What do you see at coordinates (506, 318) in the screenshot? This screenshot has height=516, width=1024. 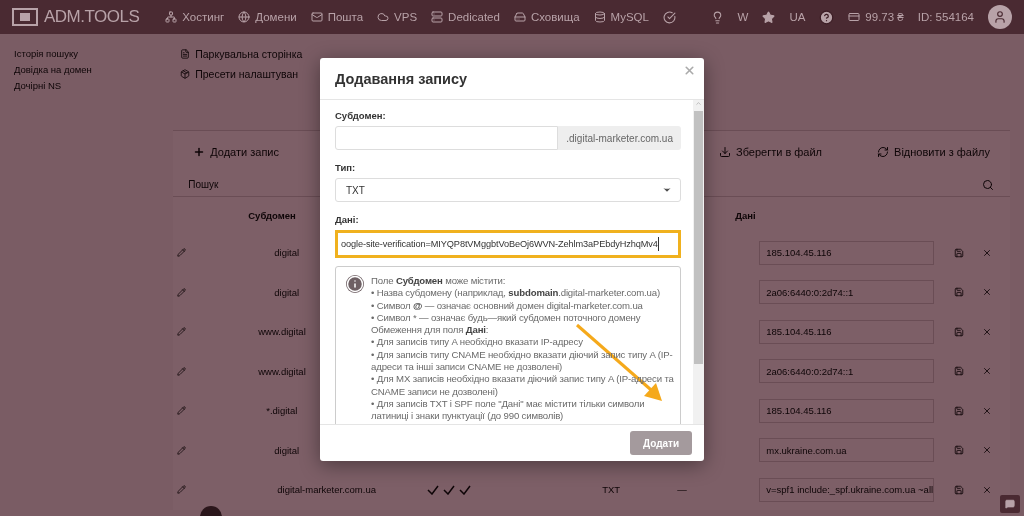 I see `info-text: • Символ * — означає будь—який субдомен поточного домену` at bounding box center [506, 318].